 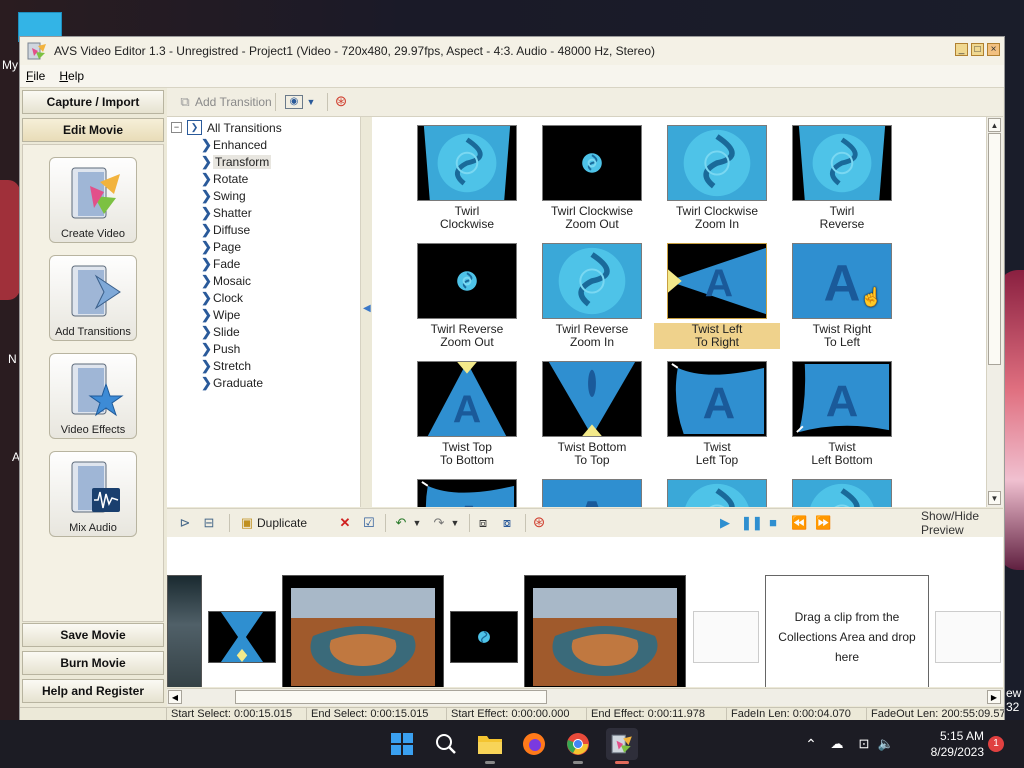 What do you see at coordinates (273, 523) in the screenshot?
I see `duplicate-button: ▣ Duplicate` at bounding box center [273, 523].